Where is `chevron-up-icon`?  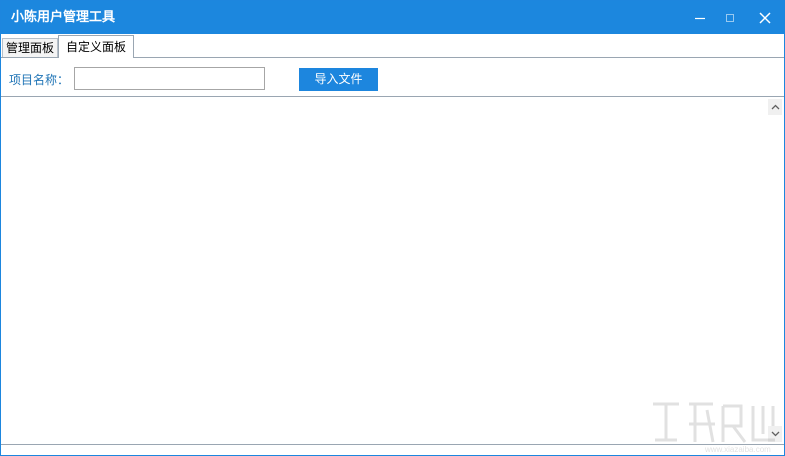 chevron-up-icon is located at coordinates (775, 107).